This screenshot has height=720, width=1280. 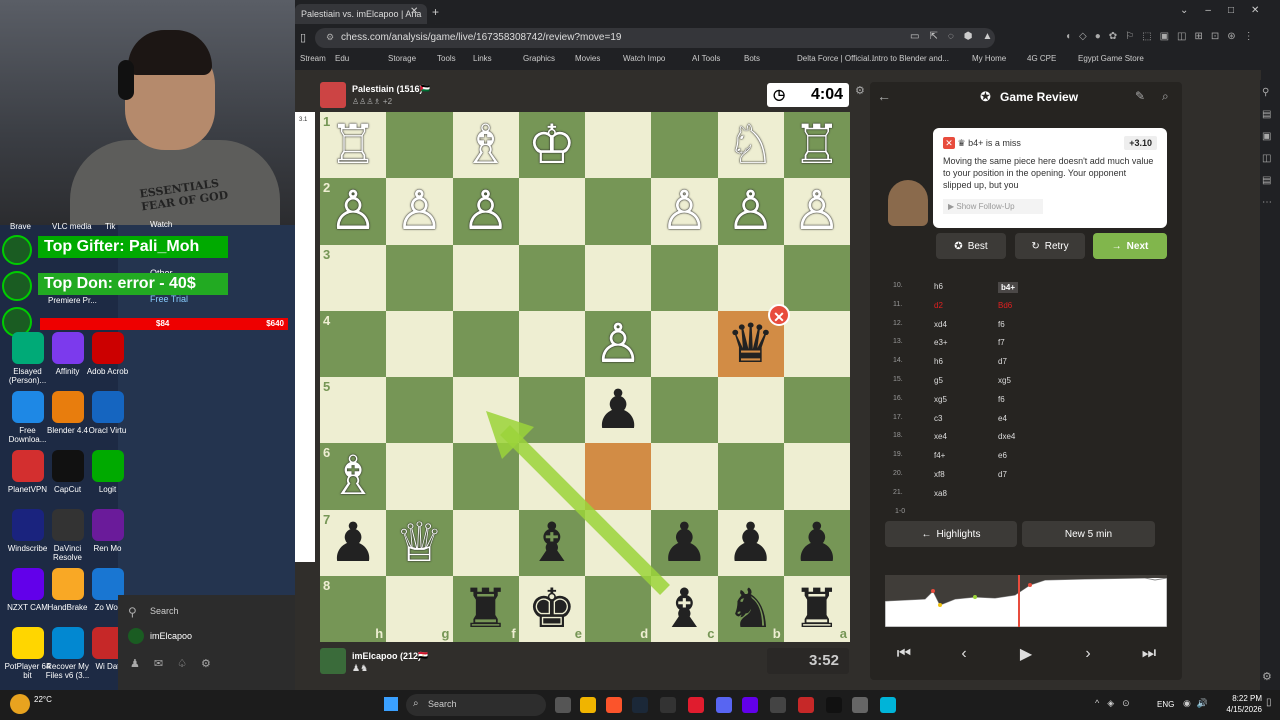 I want to click on white-move: xf8, so click(x=939, y=474).